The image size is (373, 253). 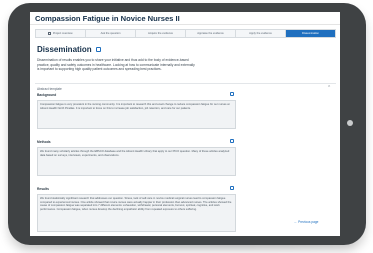 I want to click on step-label: Apply the evidence, so click(x=260, y=33).